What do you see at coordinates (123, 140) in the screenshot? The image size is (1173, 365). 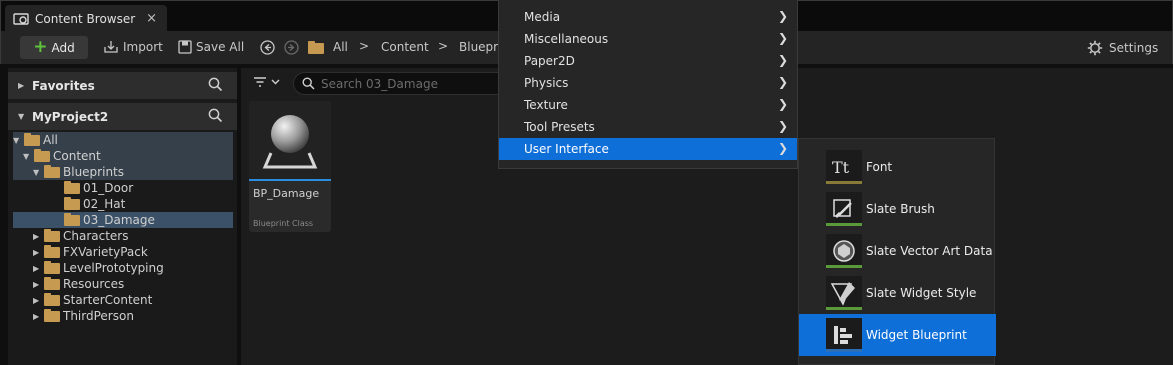 I see `tree-item: ▼ All` at bounding box center [123, 140].